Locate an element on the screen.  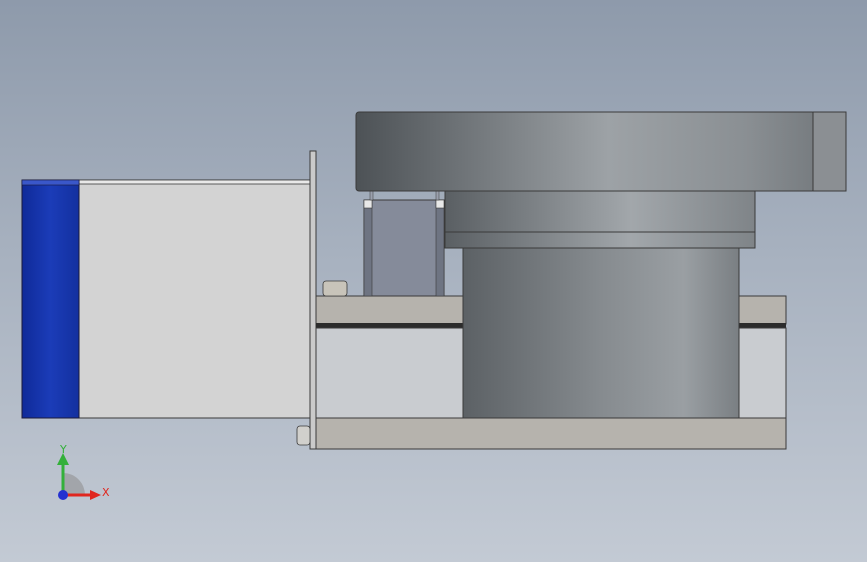
gearbox is located at coordinates (404, 243).